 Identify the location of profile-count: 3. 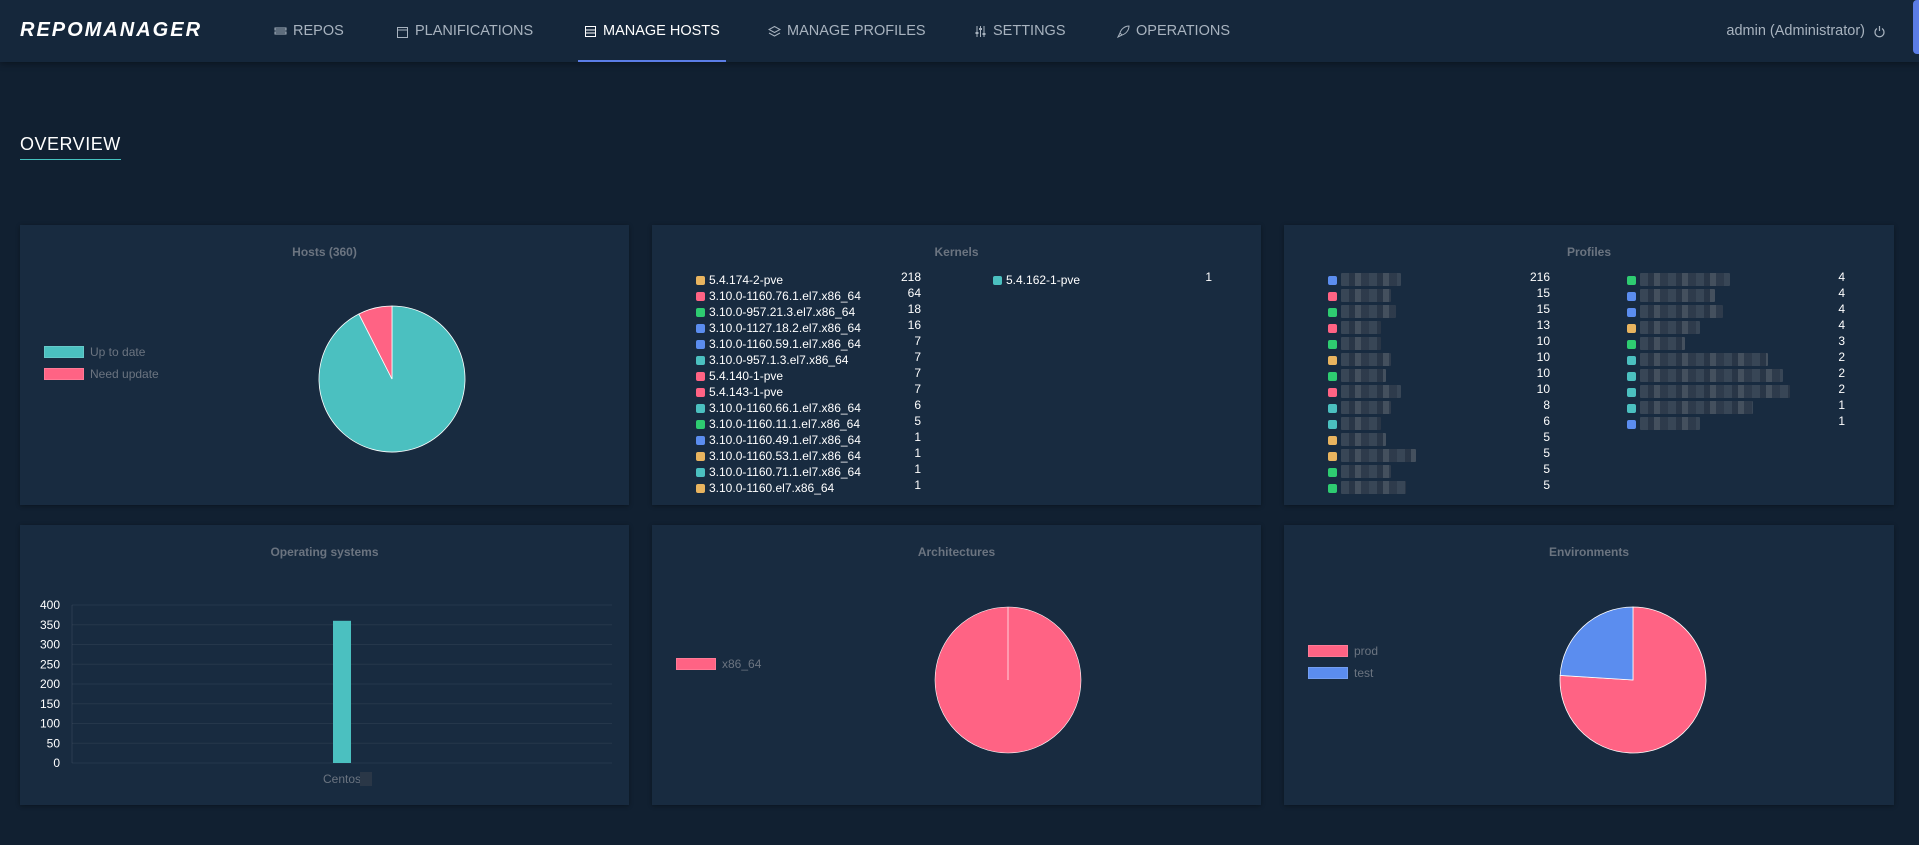
(1841, 341).